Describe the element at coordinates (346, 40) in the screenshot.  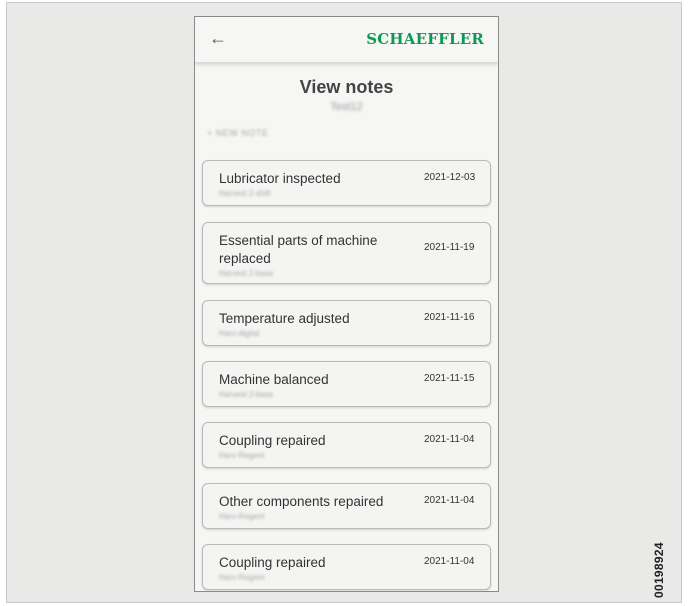
I see `app-bar: ← SCHAEFFLER` at that location.